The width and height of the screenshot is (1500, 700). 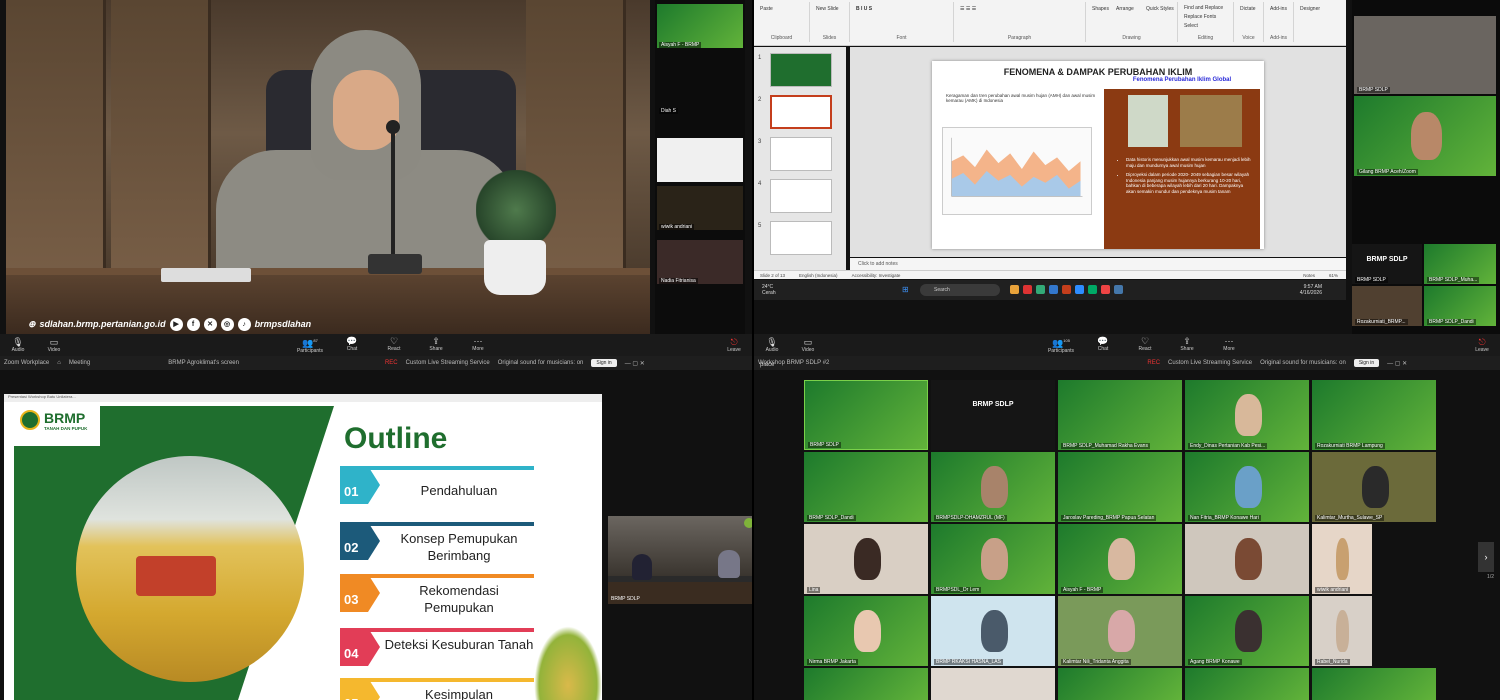 What do you see at coordinates (866, 631) in the screenshot?
I see `participant-tile: Nirma BRMP Jakarta` at bounding box center [866, 631].